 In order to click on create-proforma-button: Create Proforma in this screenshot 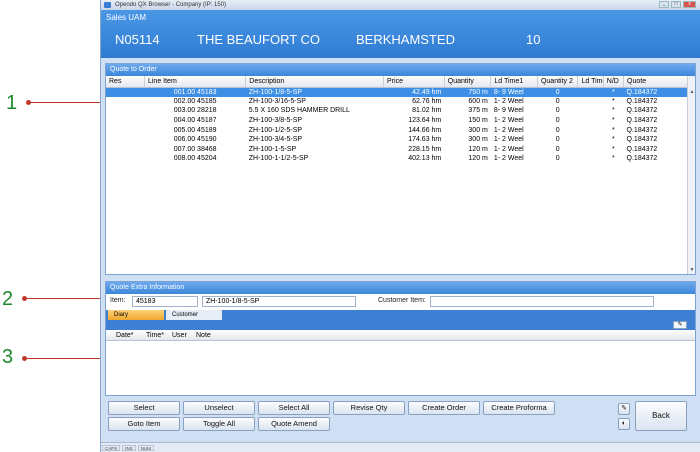, I will do `click(519, 408)`.